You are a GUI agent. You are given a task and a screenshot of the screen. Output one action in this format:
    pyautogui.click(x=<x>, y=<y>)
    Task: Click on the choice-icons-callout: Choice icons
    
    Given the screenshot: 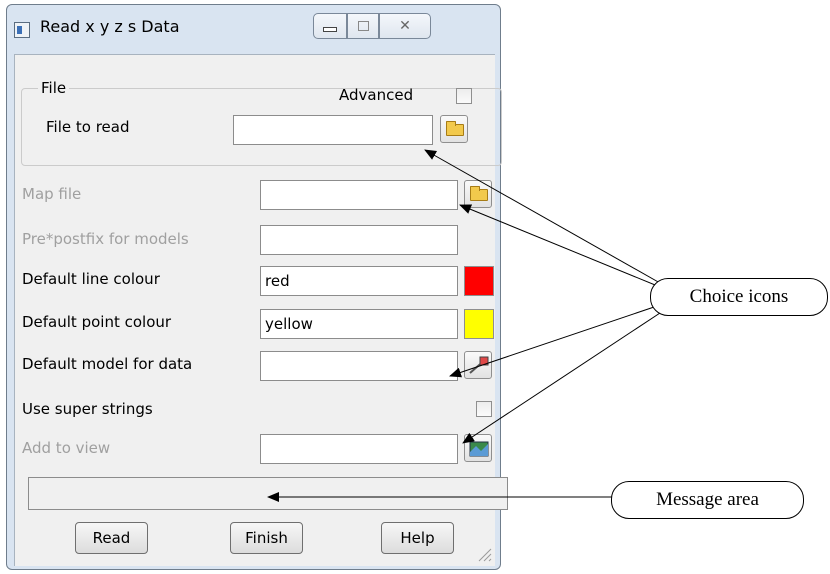 What is the action you would take?
    pyautogui.click(x=739, y=297)
    